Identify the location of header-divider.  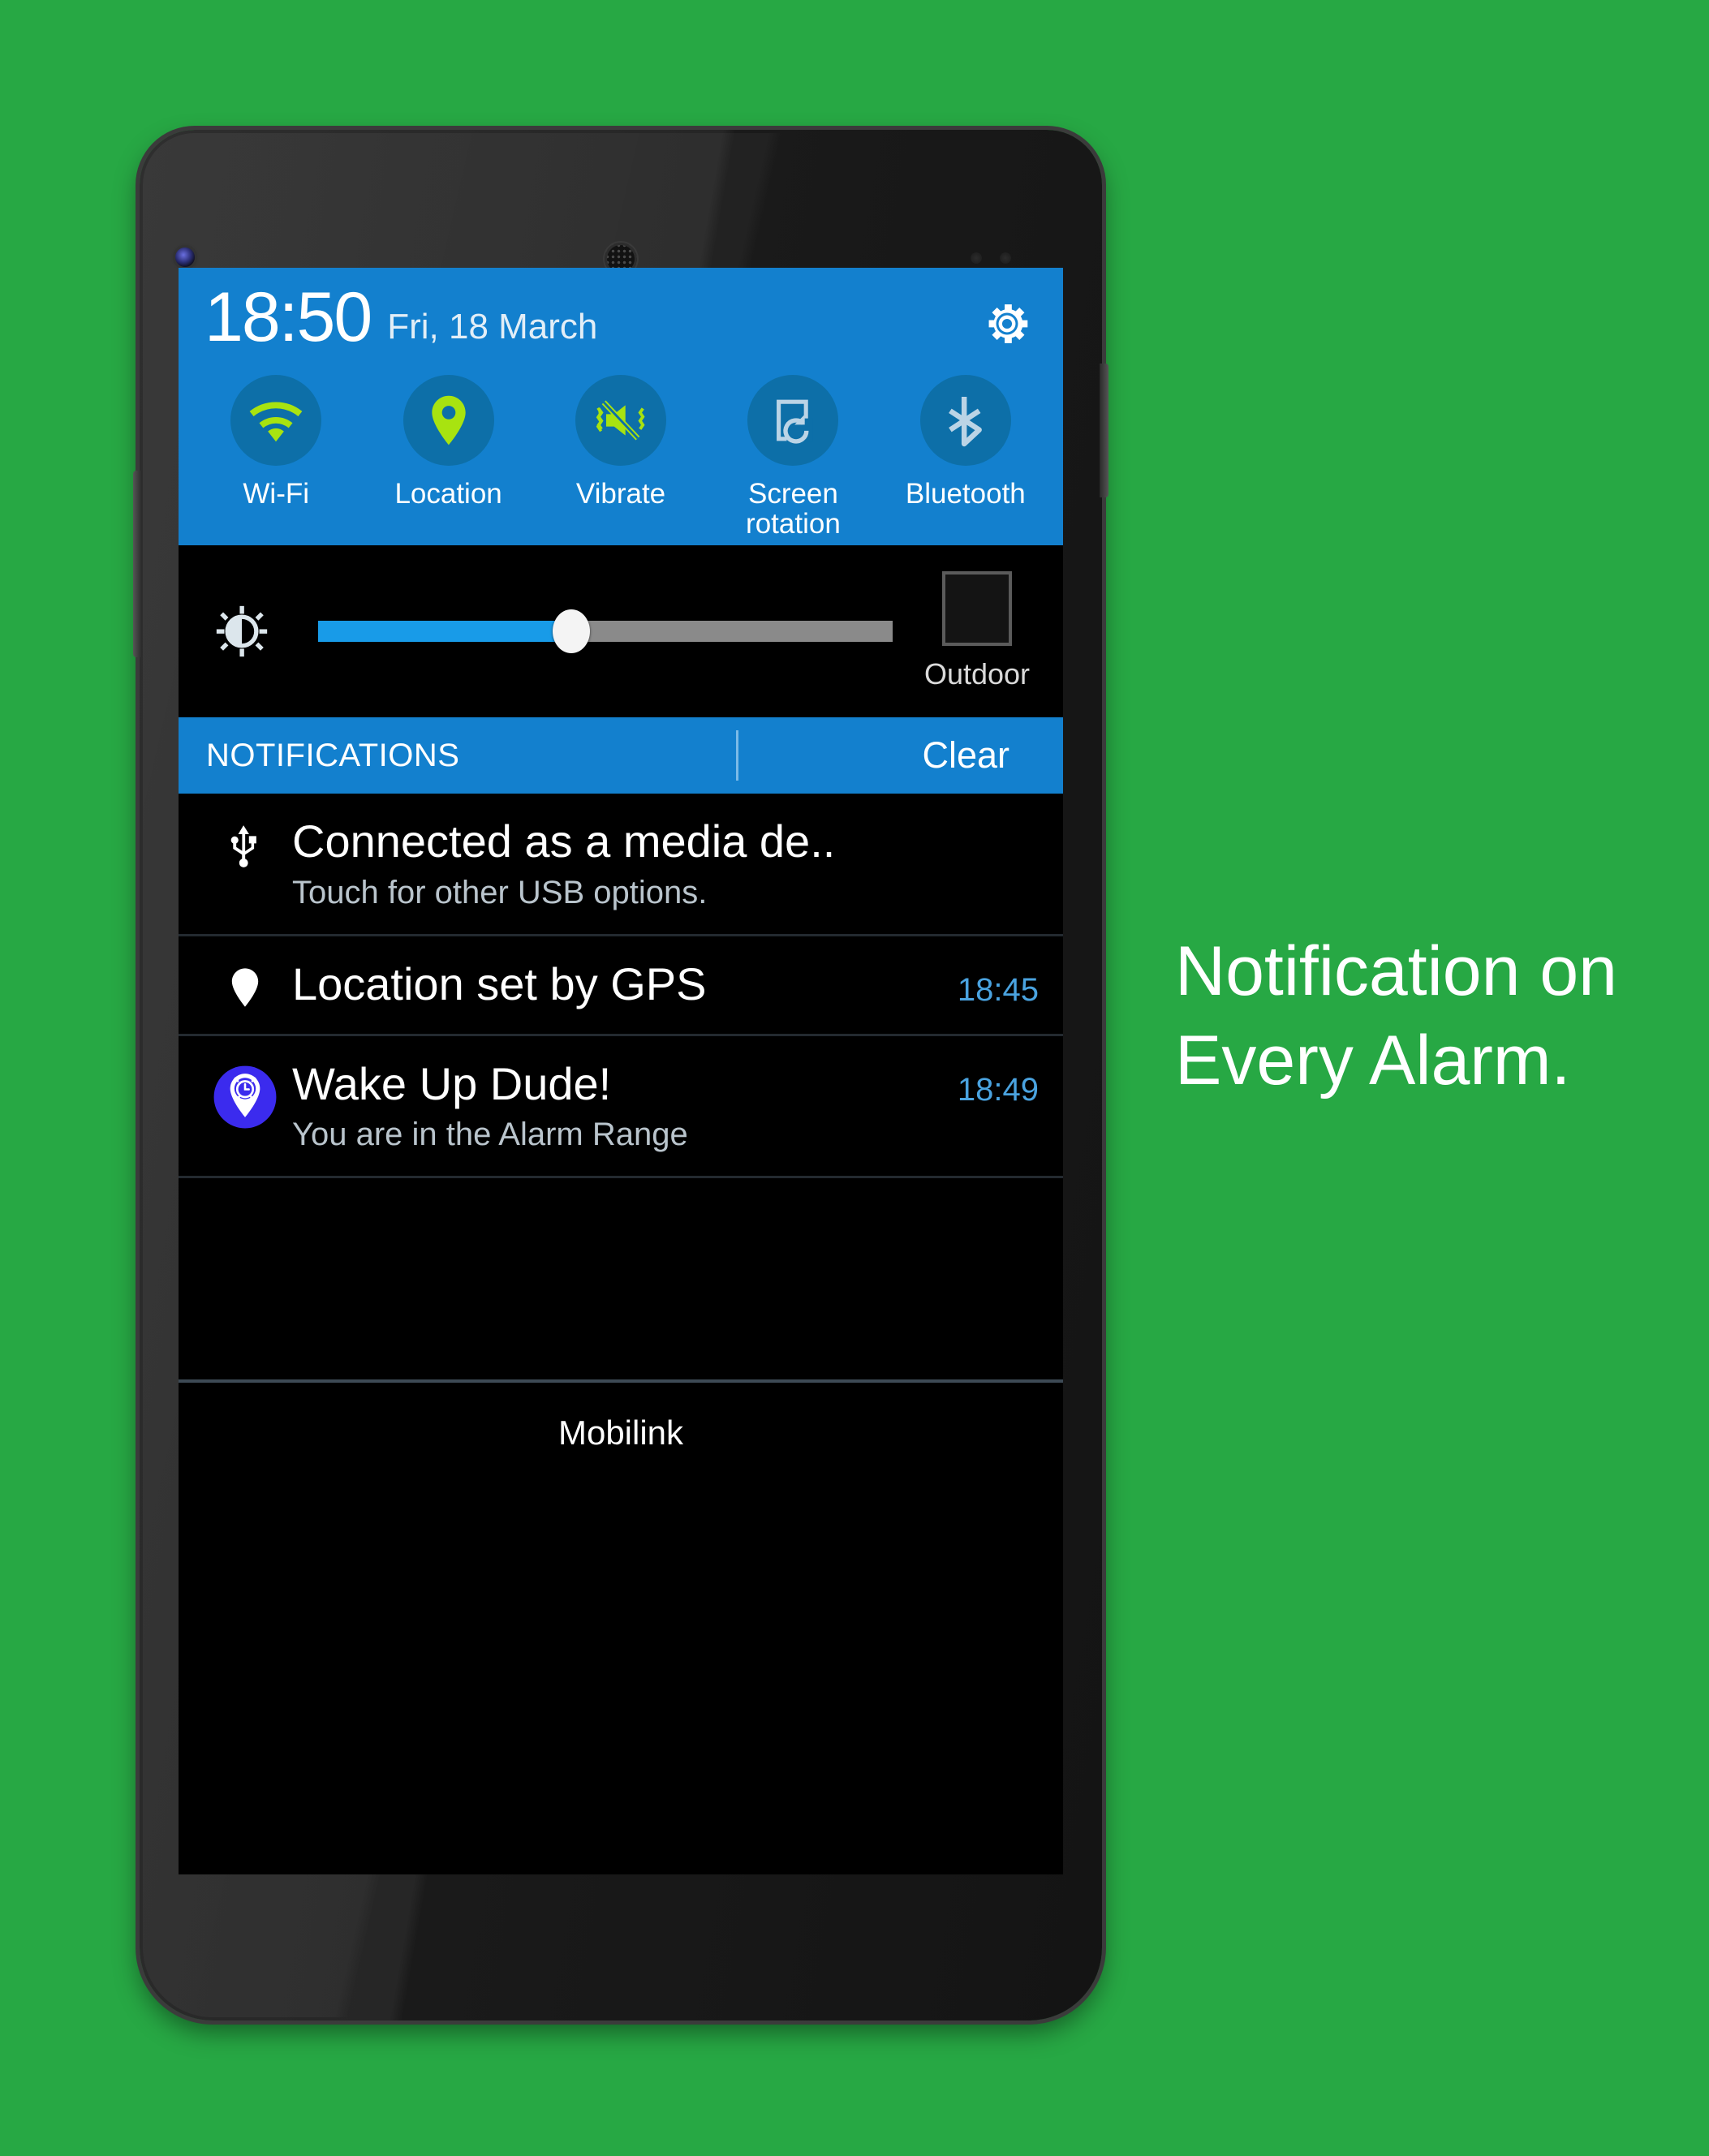
(736, 755).